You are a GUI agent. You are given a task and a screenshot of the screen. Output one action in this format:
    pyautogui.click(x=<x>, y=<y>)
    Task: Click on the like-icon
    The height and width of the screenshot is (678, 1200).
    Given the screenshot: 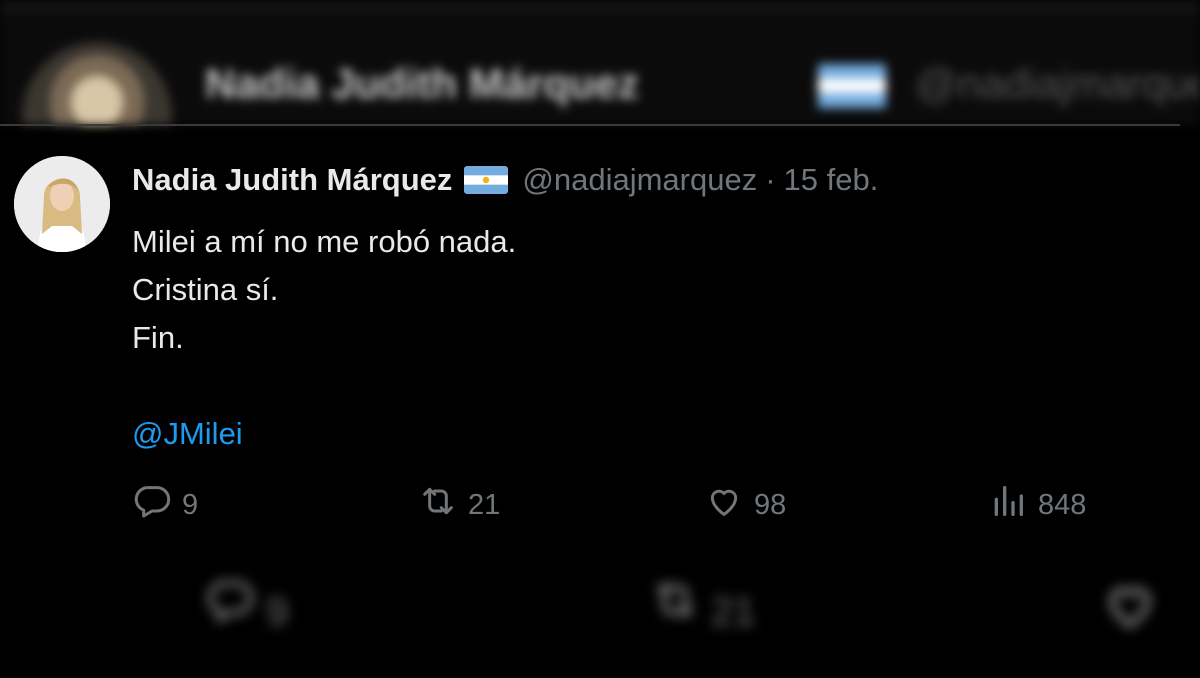 What is the action you would take?
    pyautogui.click(x=729, y=505)
    